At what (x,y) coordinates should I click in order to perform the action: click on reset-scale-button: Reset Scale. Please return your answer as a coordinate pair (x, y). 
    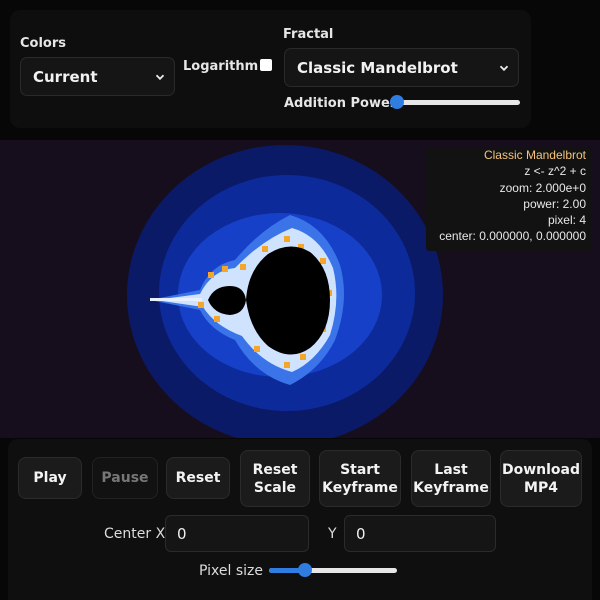
    Looking at the image, I should click on (275, 478).